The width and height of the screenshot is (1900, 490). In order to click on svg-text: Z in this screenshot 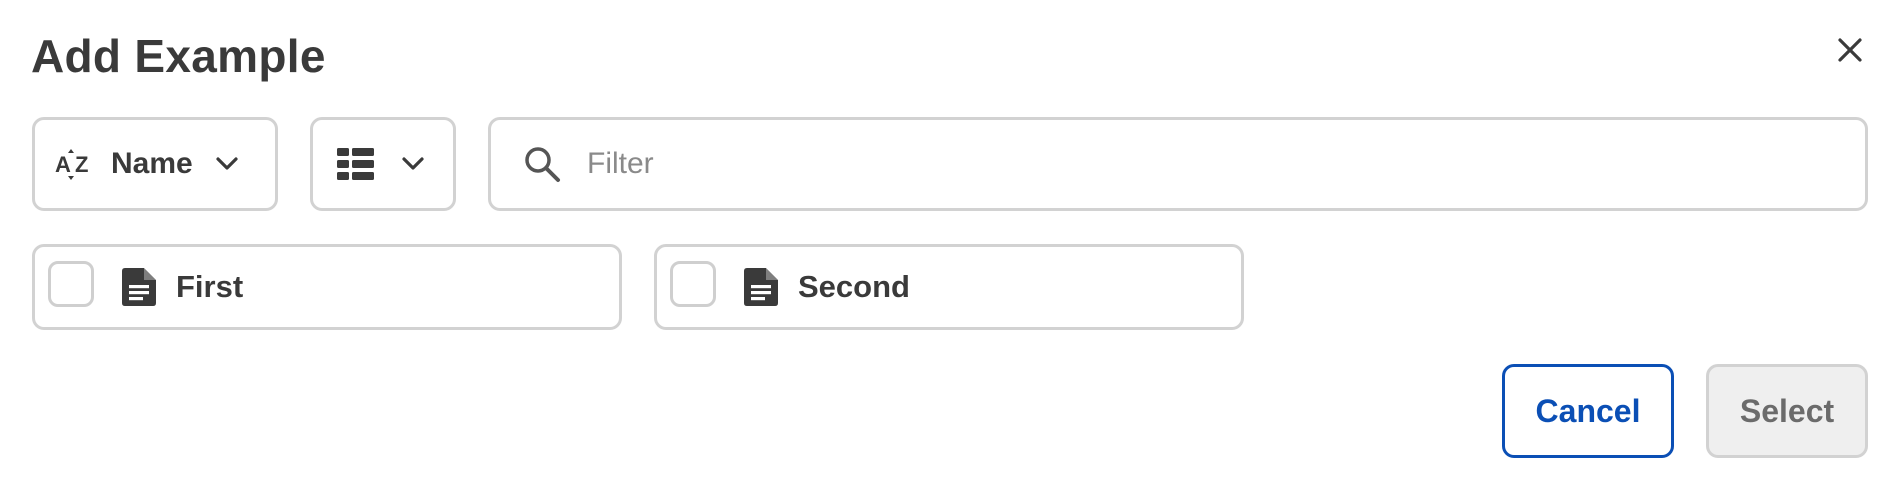, I will do `click(81, 164)`.